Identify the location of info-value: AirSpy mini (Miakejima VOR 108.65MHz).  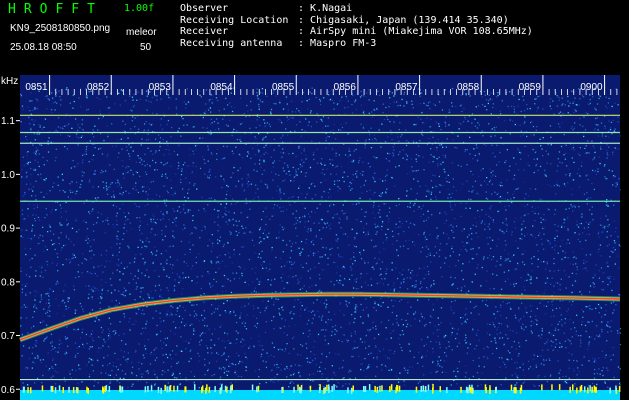
(421, 31).